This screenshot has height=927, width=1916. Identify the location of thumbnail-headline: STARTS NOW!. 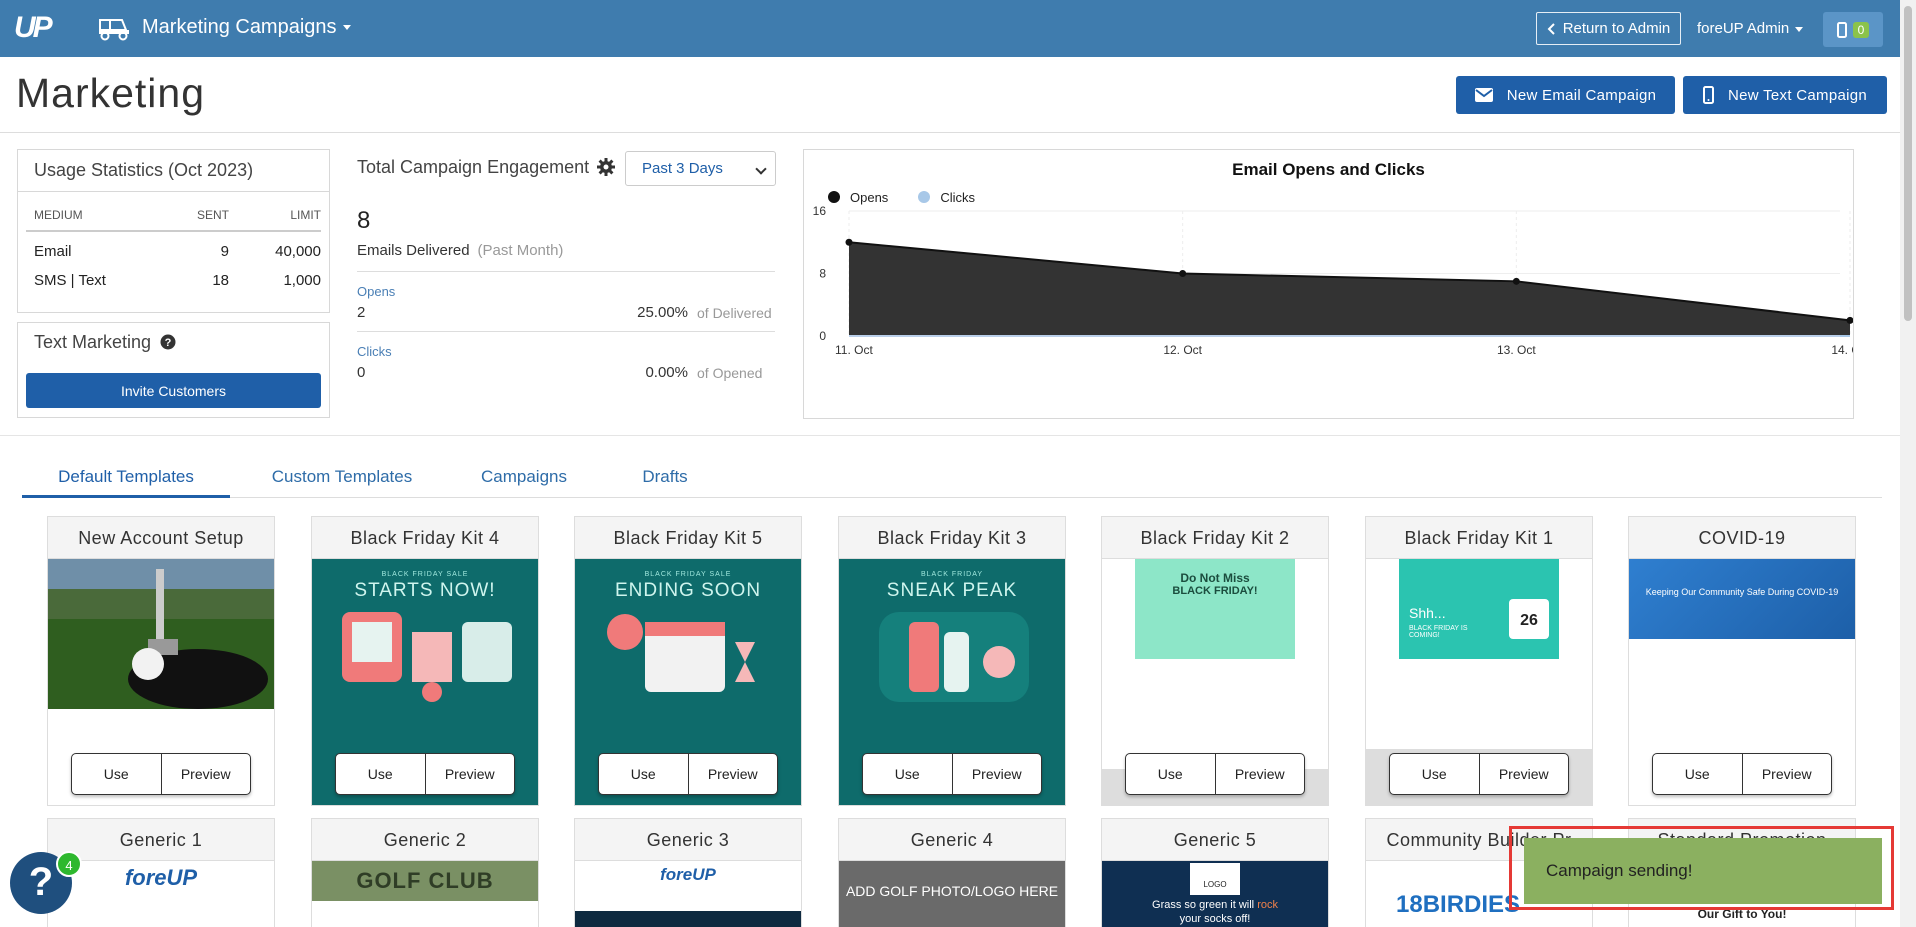
(425, 590).